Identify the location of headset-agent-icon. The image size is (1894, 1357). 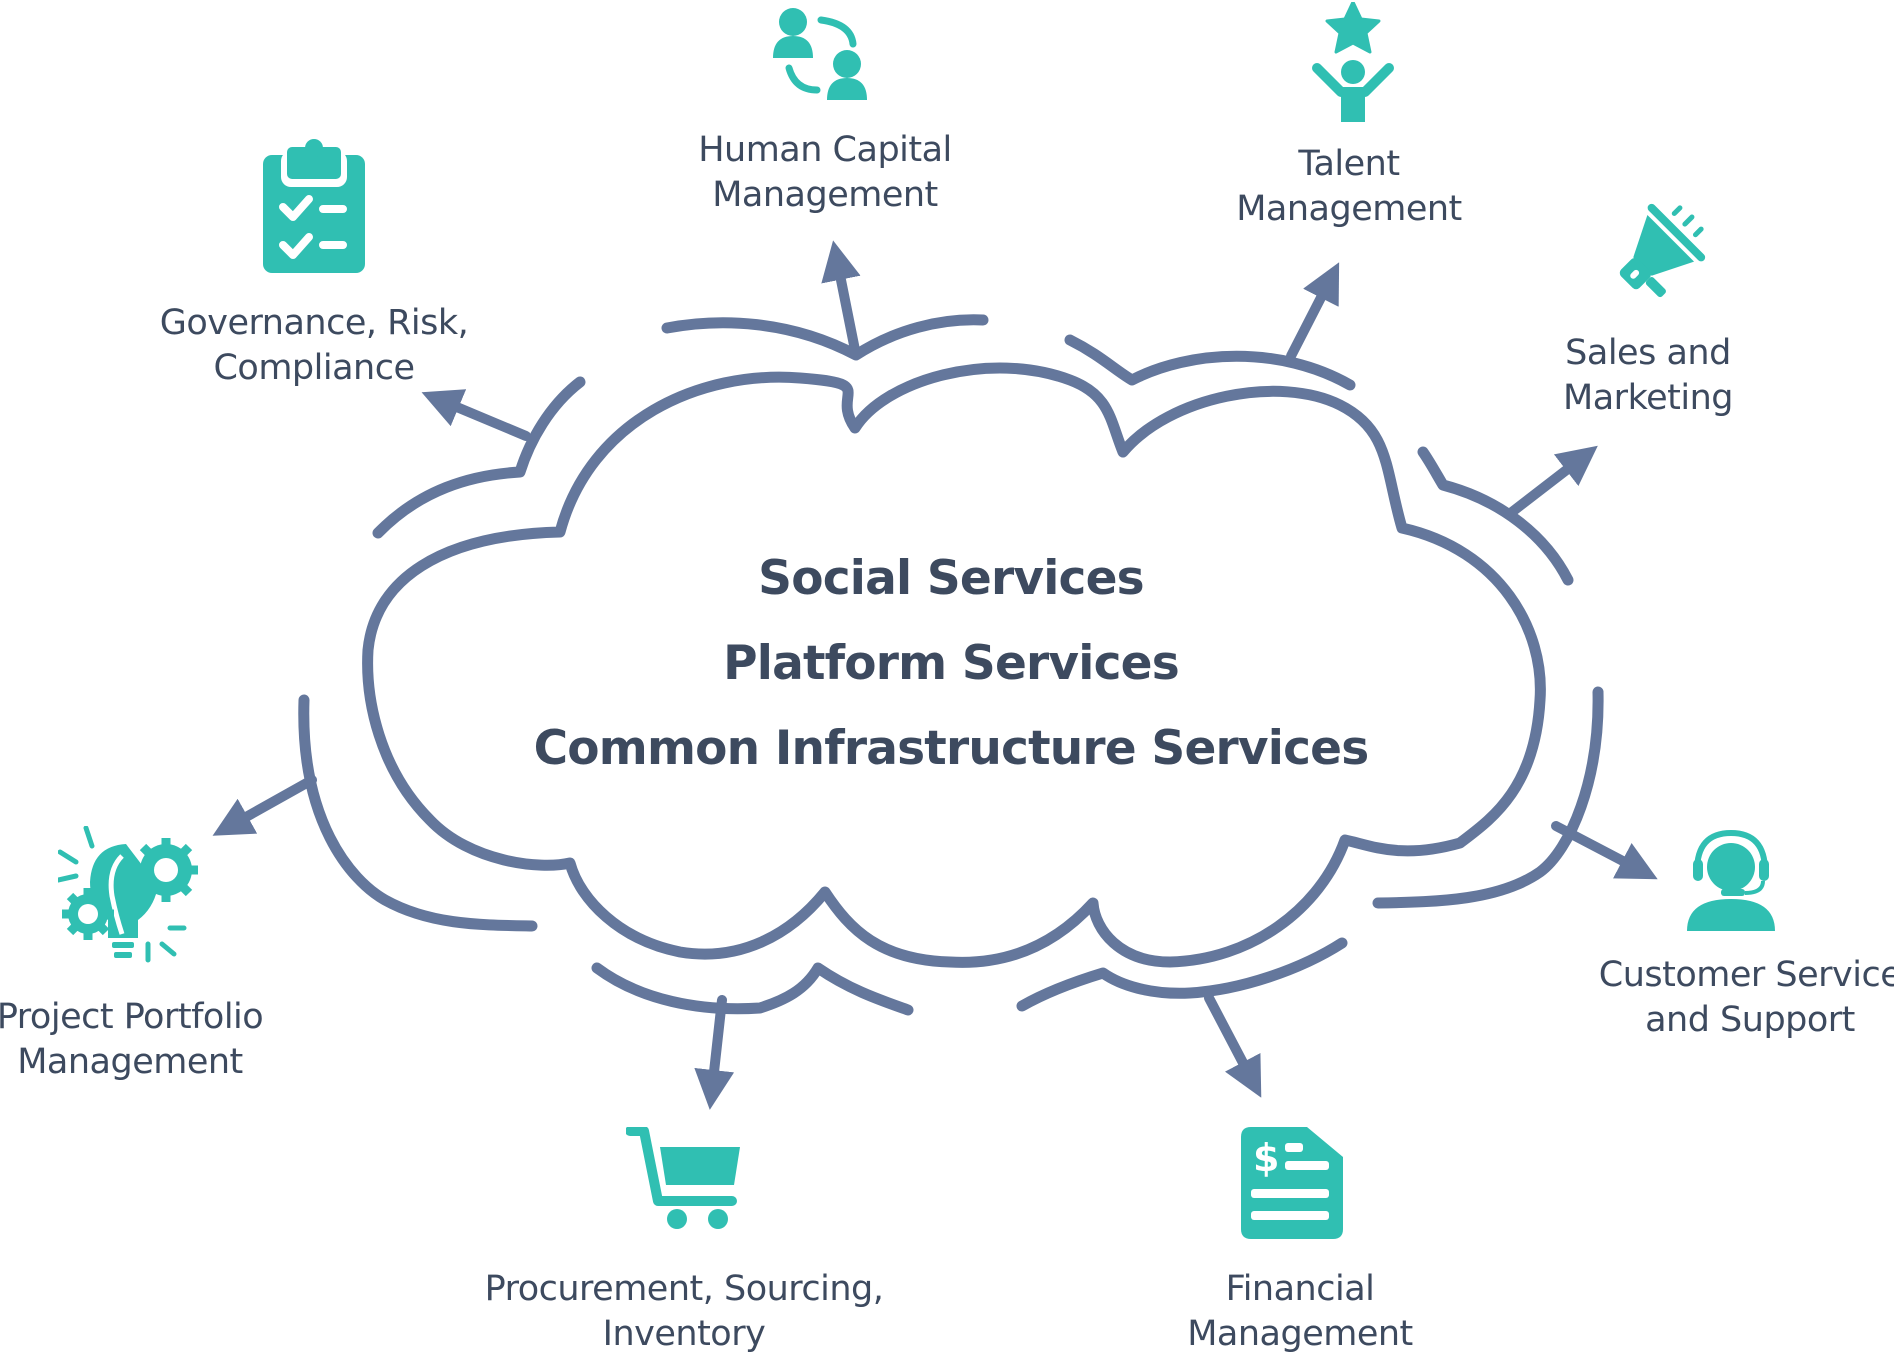
(1731, 880).